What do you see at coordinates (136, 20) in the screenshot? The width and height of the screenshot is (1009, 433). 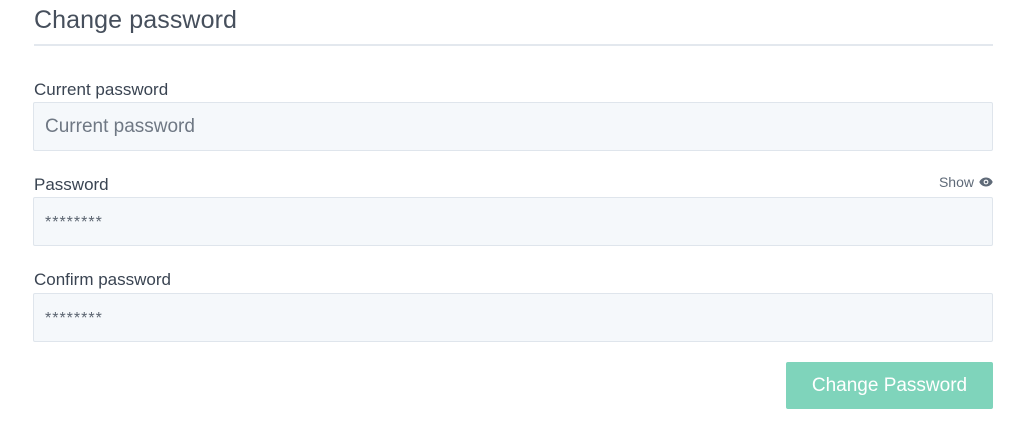 I see `page-title: Change password` at bounding box center [136, 20].